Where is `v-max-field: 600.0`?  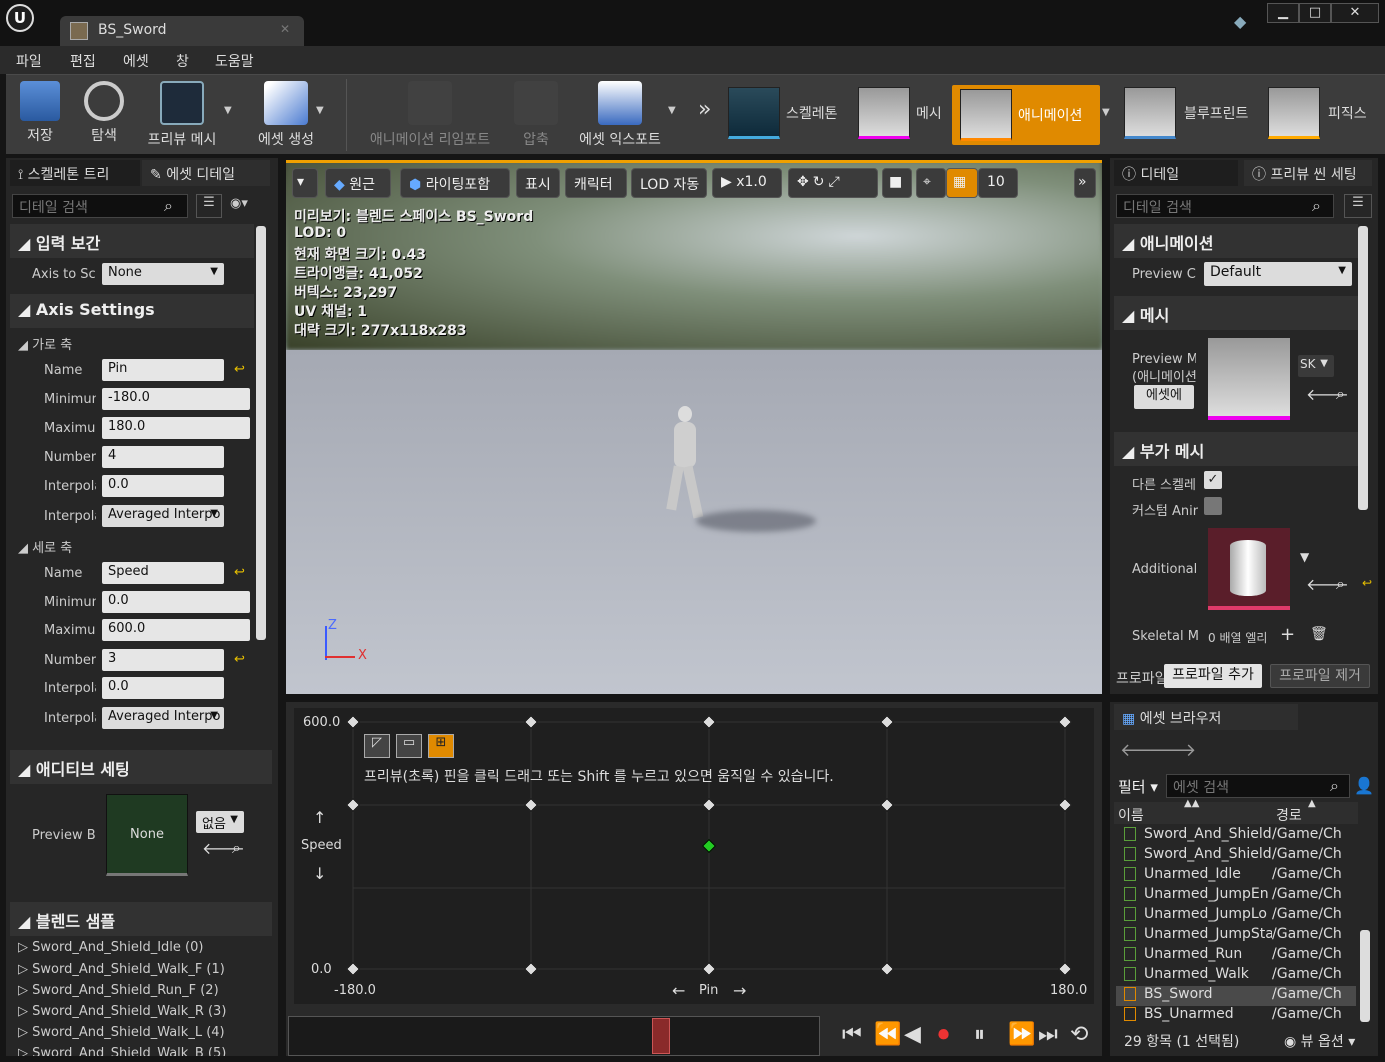 v-max-field: 600.0 is located at coordinates (176, 630).